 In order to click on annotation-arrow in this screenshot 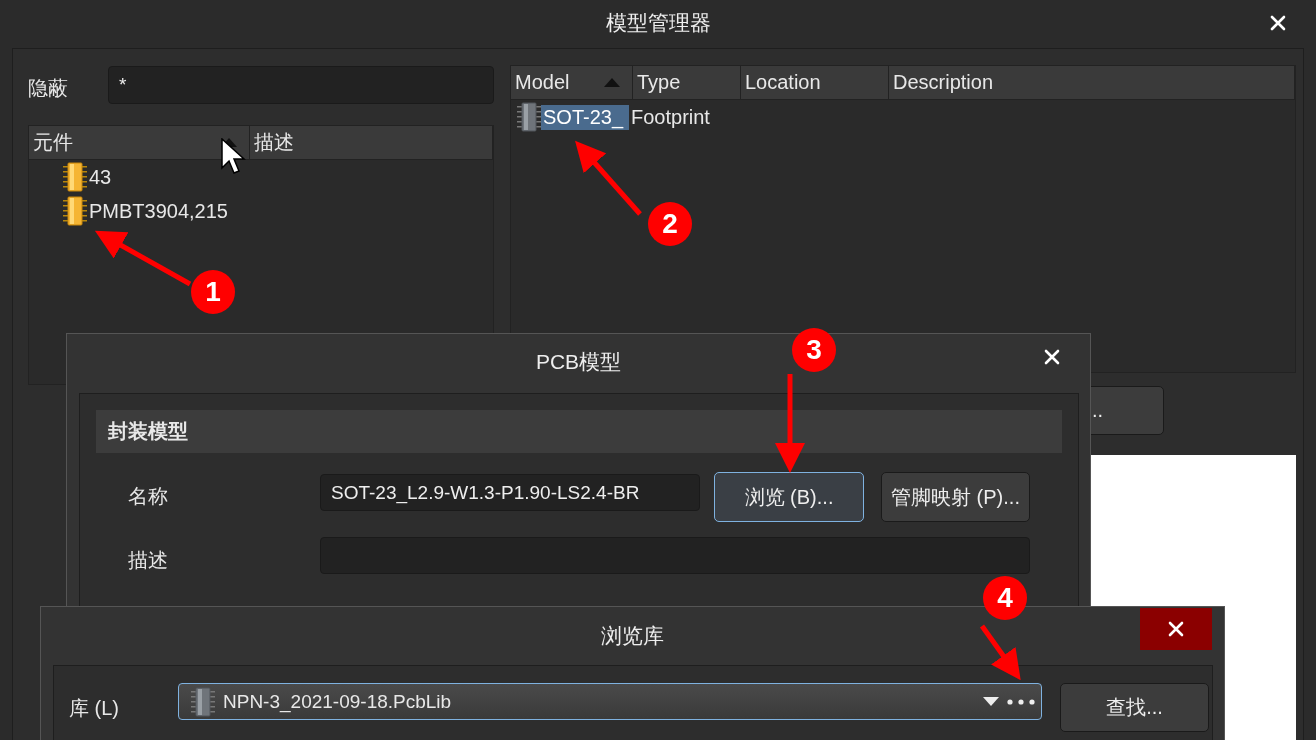, I will do `click(1000, 652)`.